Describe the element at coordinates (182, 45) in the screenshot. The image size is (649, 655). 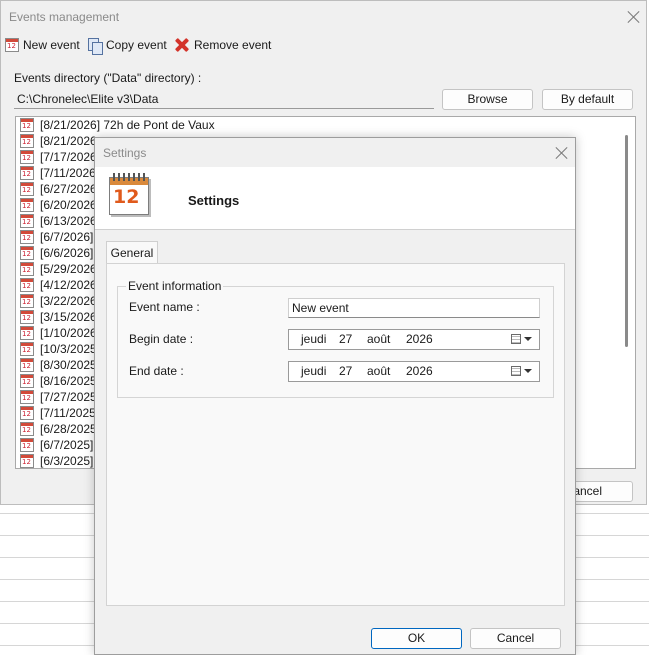
I see `remove-icon` at that location.